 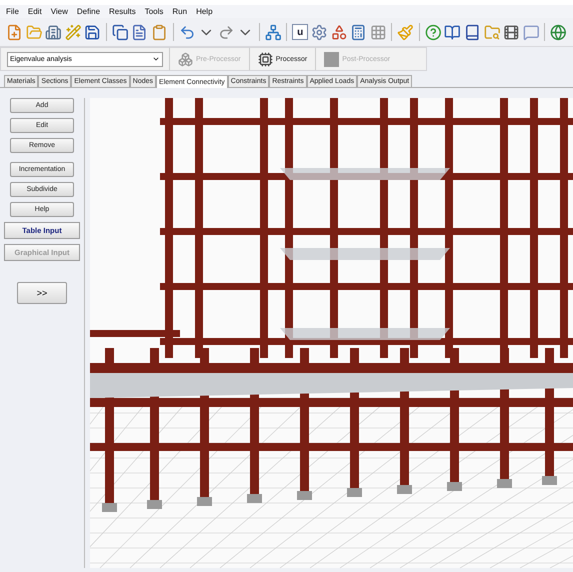 I want to click on globe-icon, so click(x=558, y=32).